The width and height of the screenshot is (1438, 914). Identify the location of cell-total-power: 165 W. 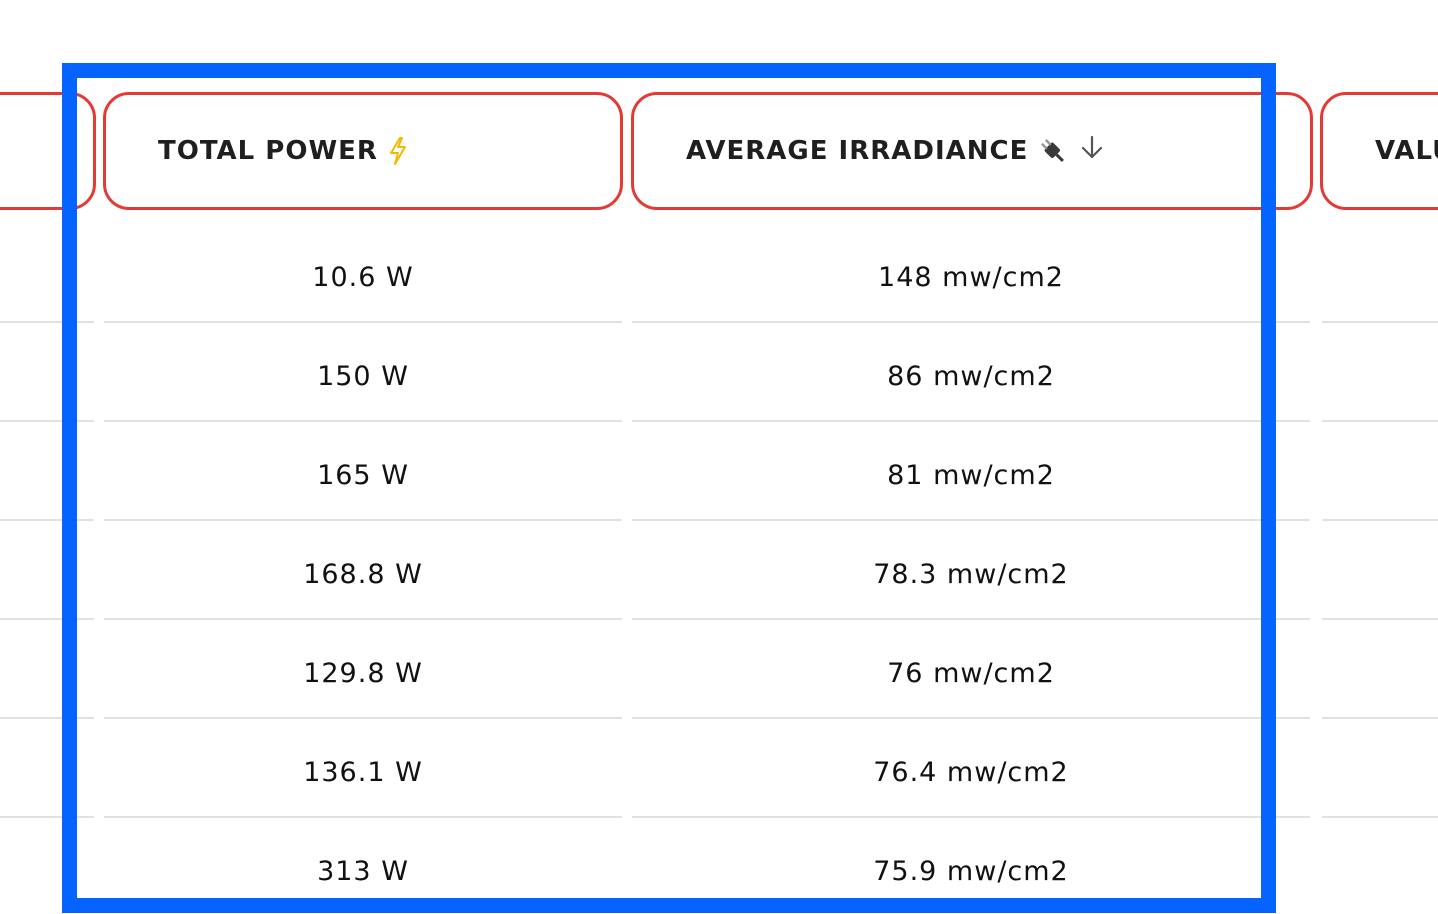
(363, 475).